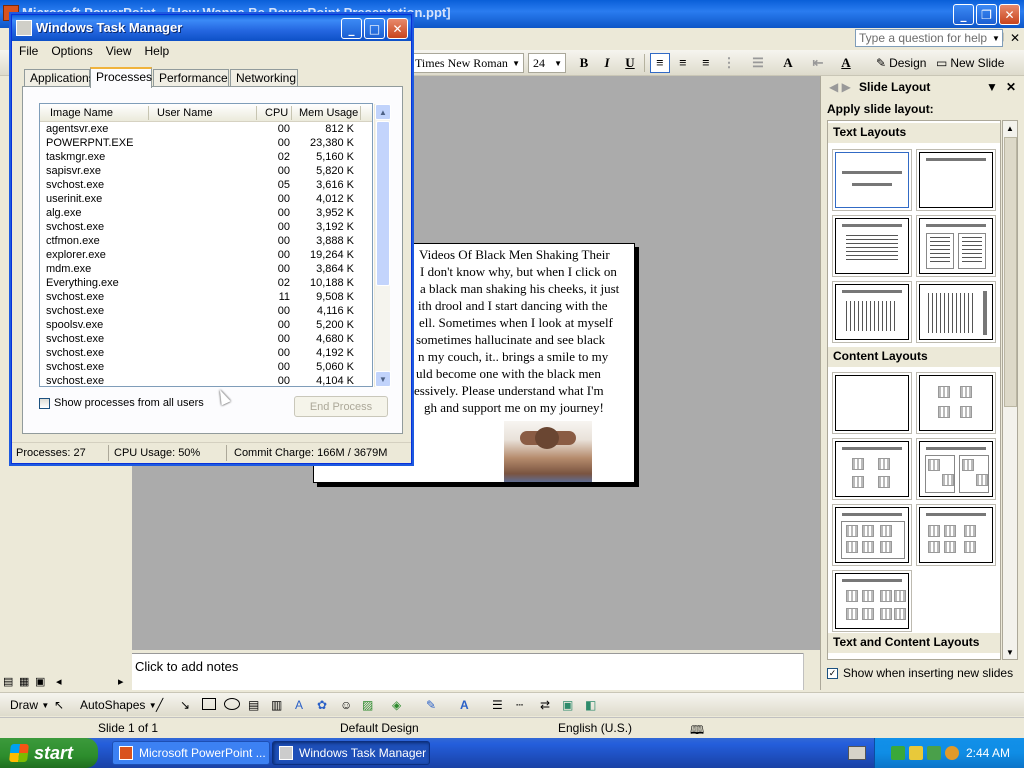 This screenshot has height=768, width=1024. What do you see at coordinates (206, 298) in the screenshot?
I see `table-row: svchost.exe 11 9,508 K` at bounding box center [206, 298].